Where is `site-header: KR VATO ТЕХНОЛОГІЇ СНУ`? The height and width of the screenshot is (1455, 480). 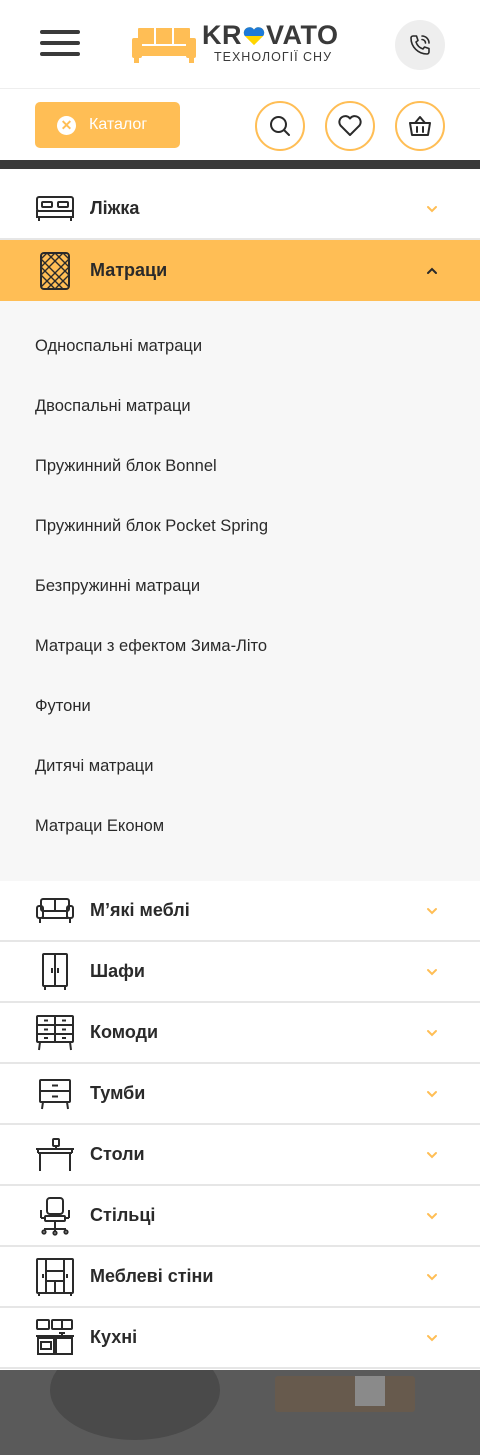
site-header: KR VATO ТЕХНОЛОГІЇ СНУ is located at coordinates (240, 44).